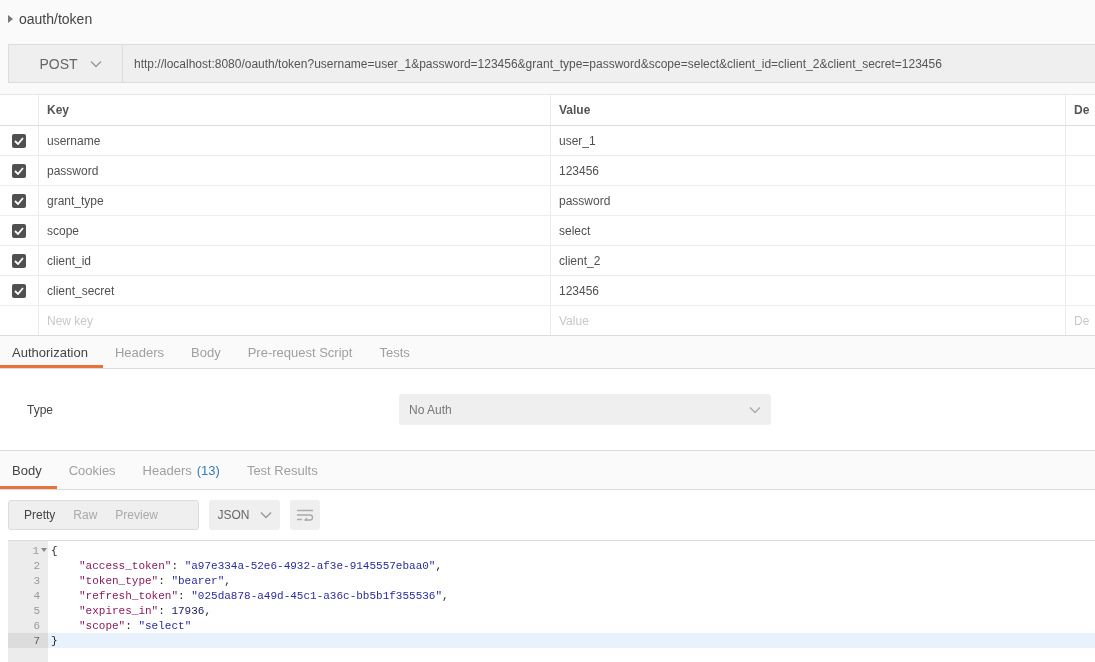 This screenshot has height=662, width=1095. What do you see at coordinates (585, 409) in the screenshot?
I see `auth-type-dropdown: No Auth` at bounding box center [585, 409].